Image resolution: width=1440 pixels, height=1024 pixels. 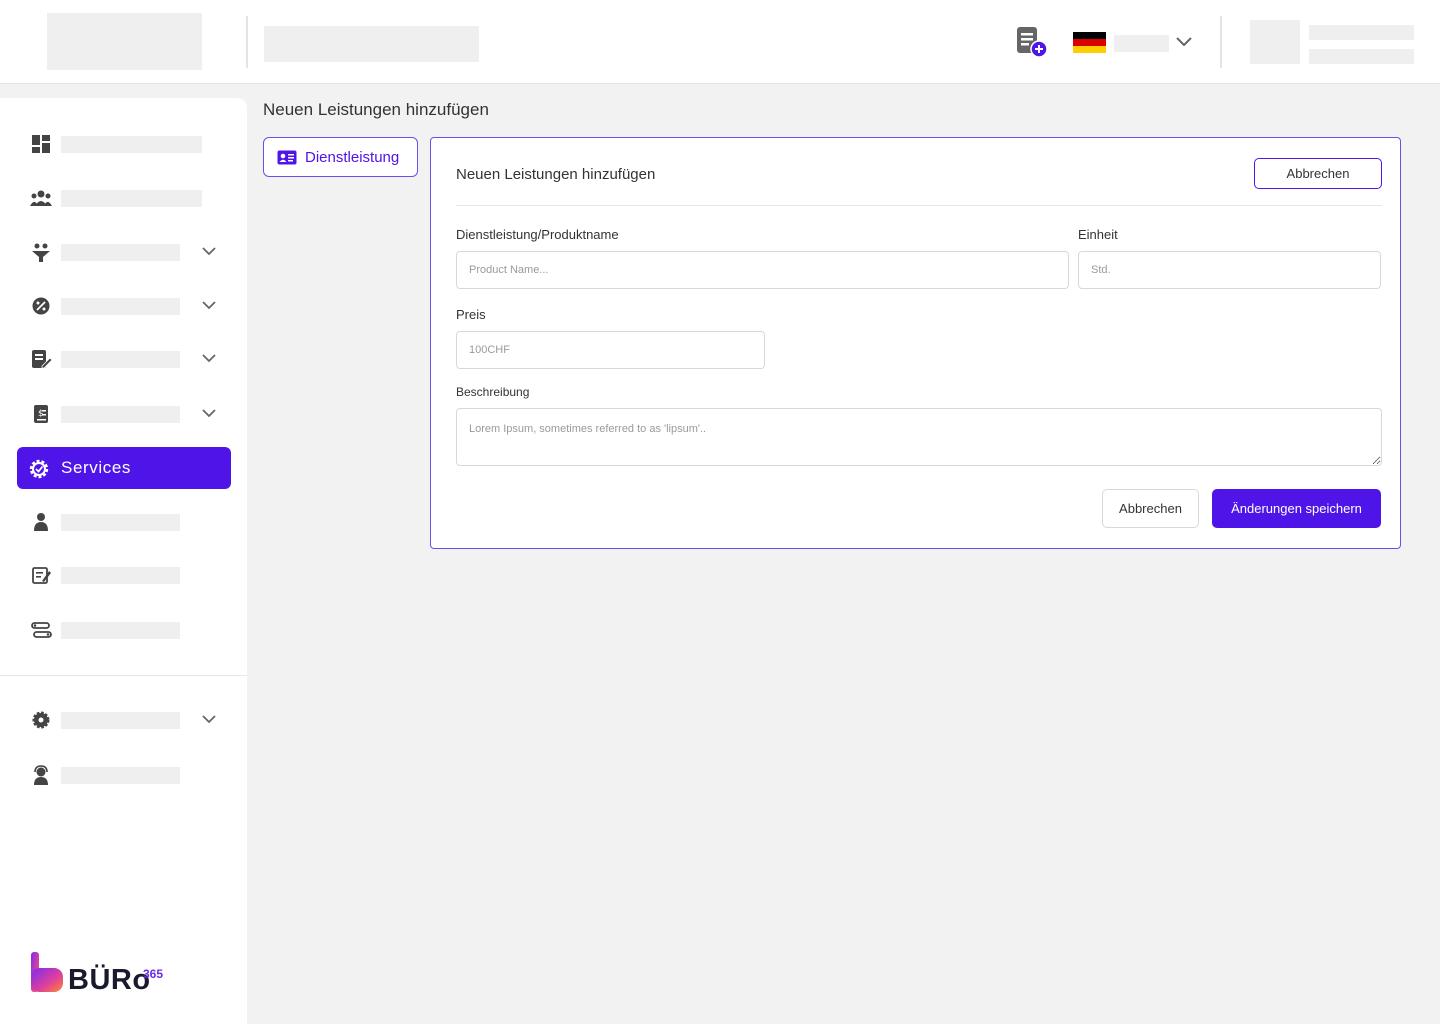 What do you see at coordinates (42, 359) in the screenshot?
I see `edit-document-icon` at bounding box center [42, 359].